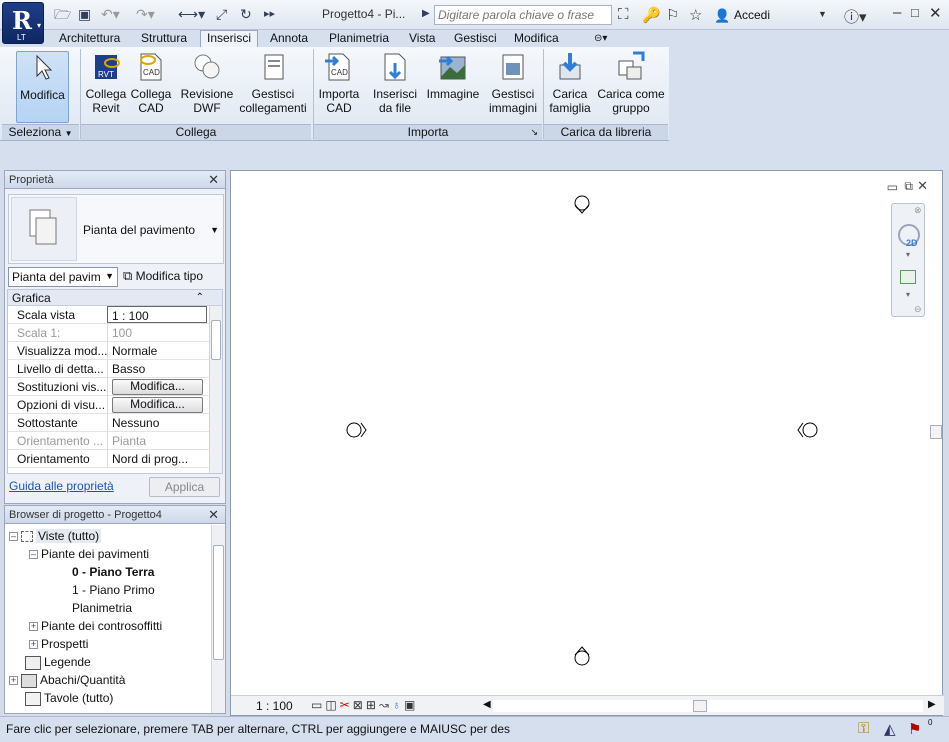 The width and height of the screenshot is (949, 742). Describe the element at coordinates (67, 681) in the screenshot. I see `tree-abachi: + Abachi/Quantità` at that location.